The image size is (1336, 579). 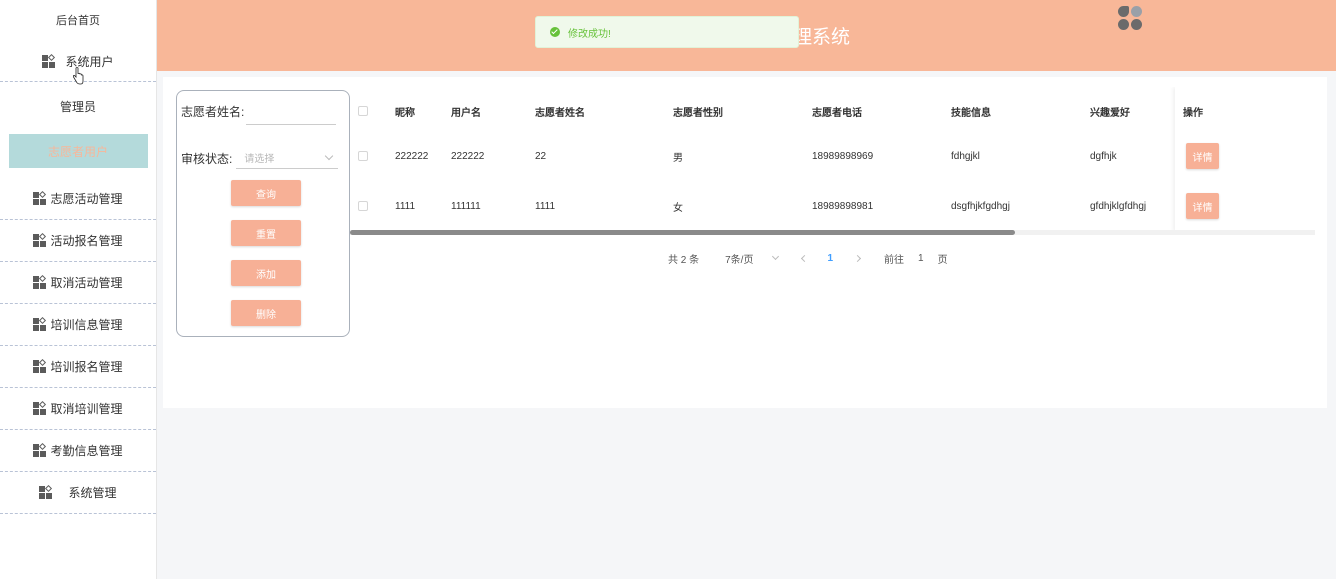 I want to click on col-header: 技能信息, so click(x=971, y=113).